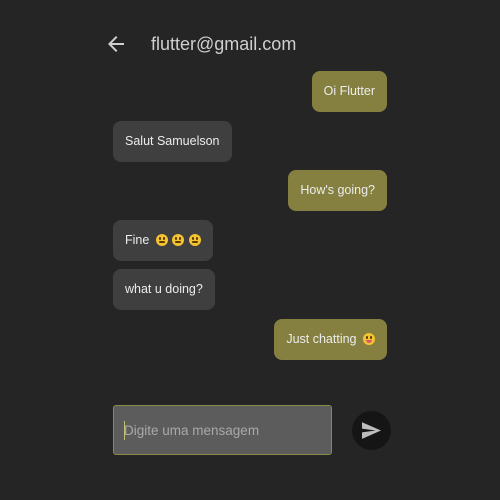 The width and height of the screenshot is (500, 500). I want to click on message-text: Salut Samuelson, so click(172, 141).